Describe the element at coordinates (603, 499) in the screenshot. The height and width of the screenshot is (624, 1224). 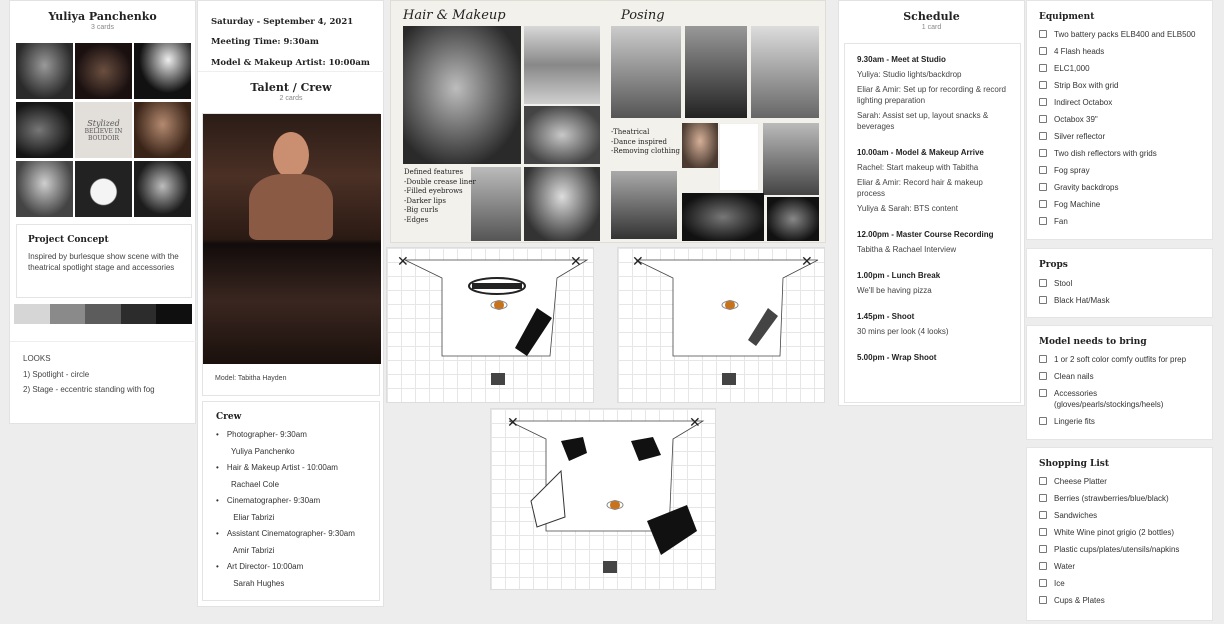
I see `lighting-diagram-3: ✕ ✕` at that location.